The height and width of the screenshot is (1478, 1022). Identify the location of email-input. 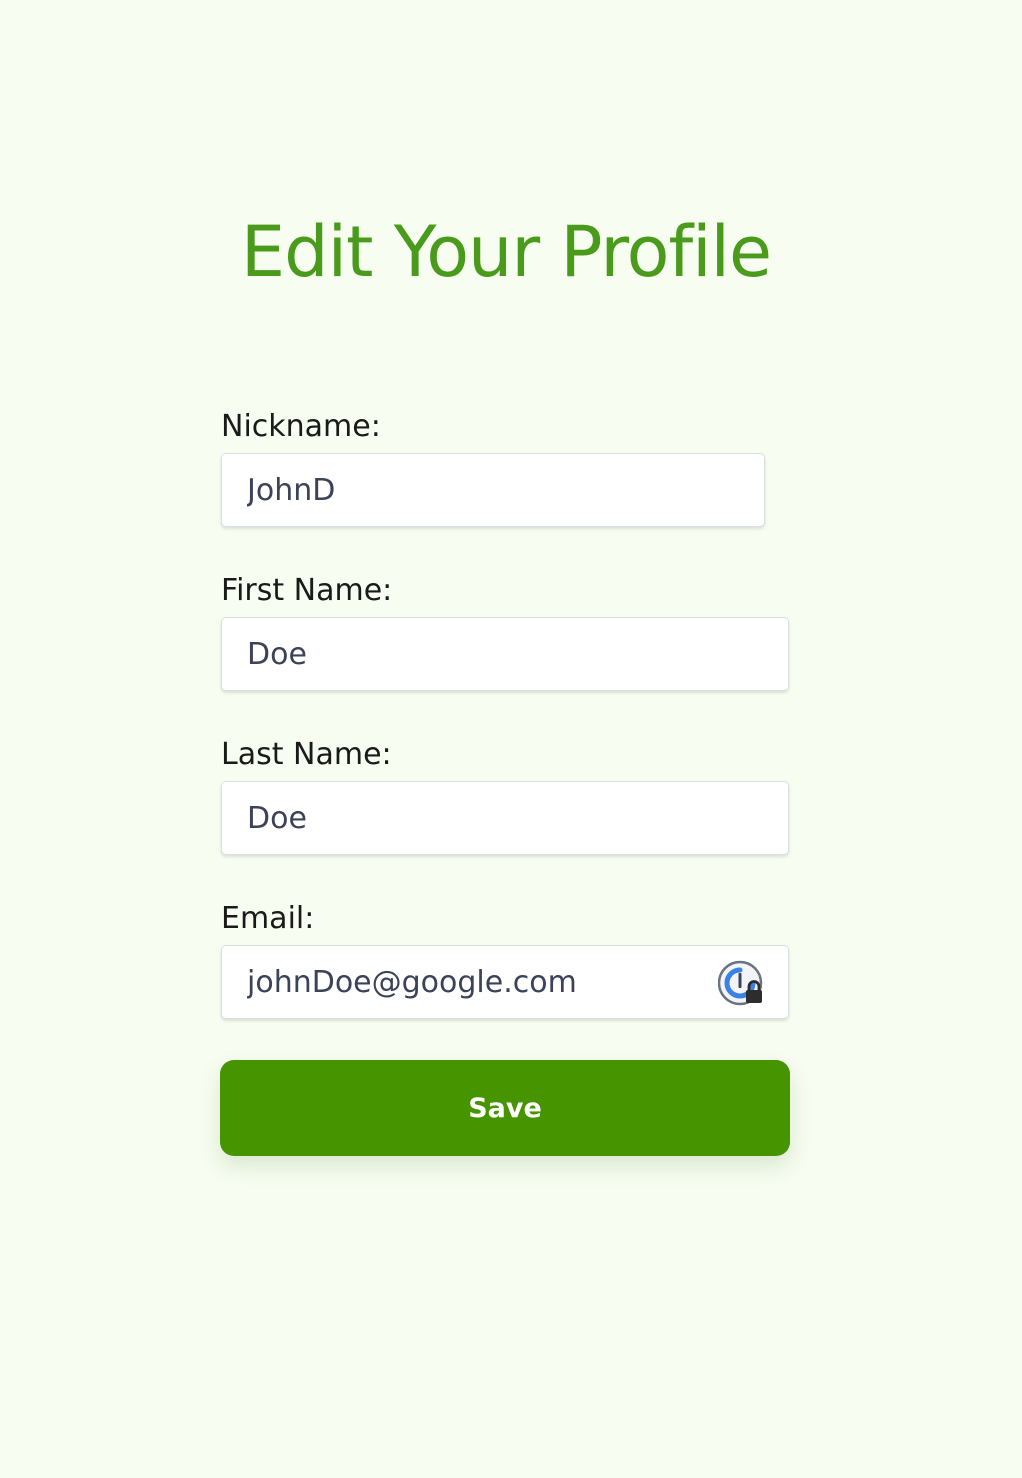
(505, 982).